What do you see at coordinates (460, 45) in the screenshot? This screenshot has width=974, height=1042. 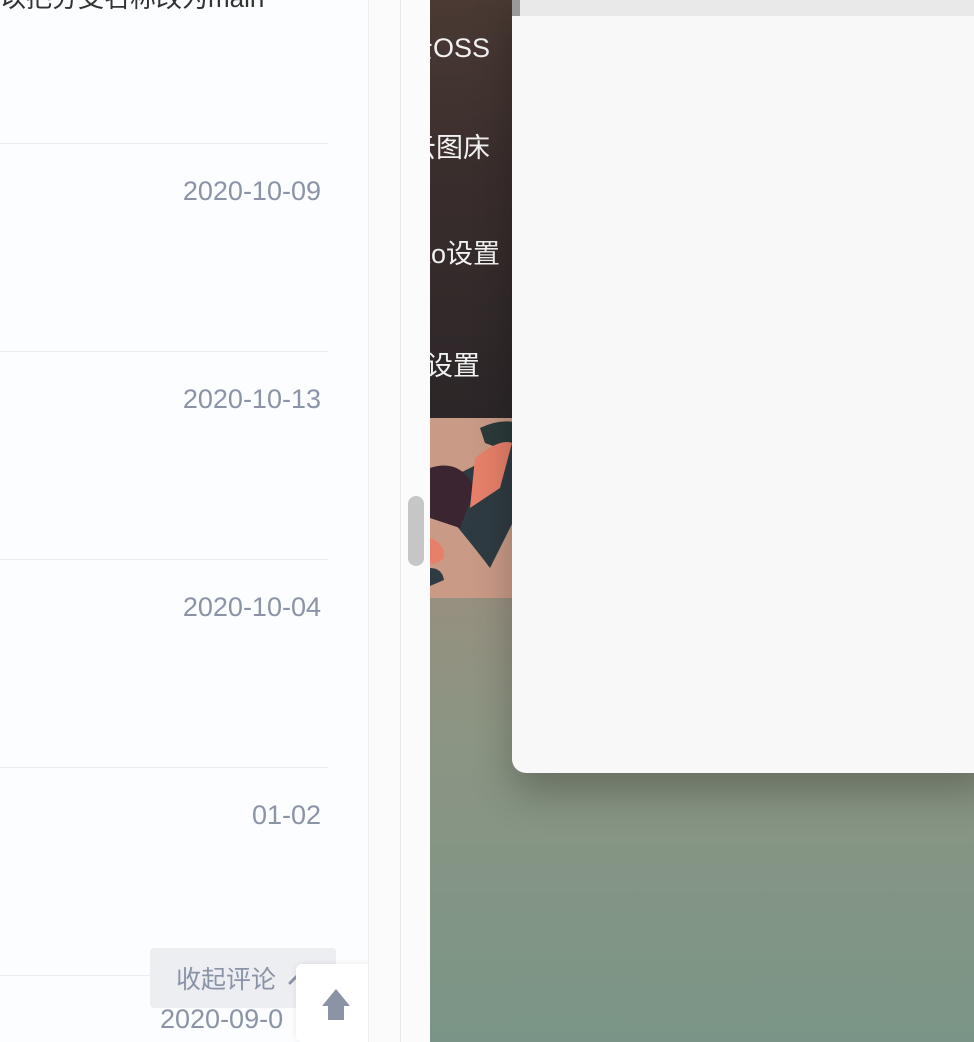 I see `menu-item-oss: 云OSS` at bounding box center [460, 45].